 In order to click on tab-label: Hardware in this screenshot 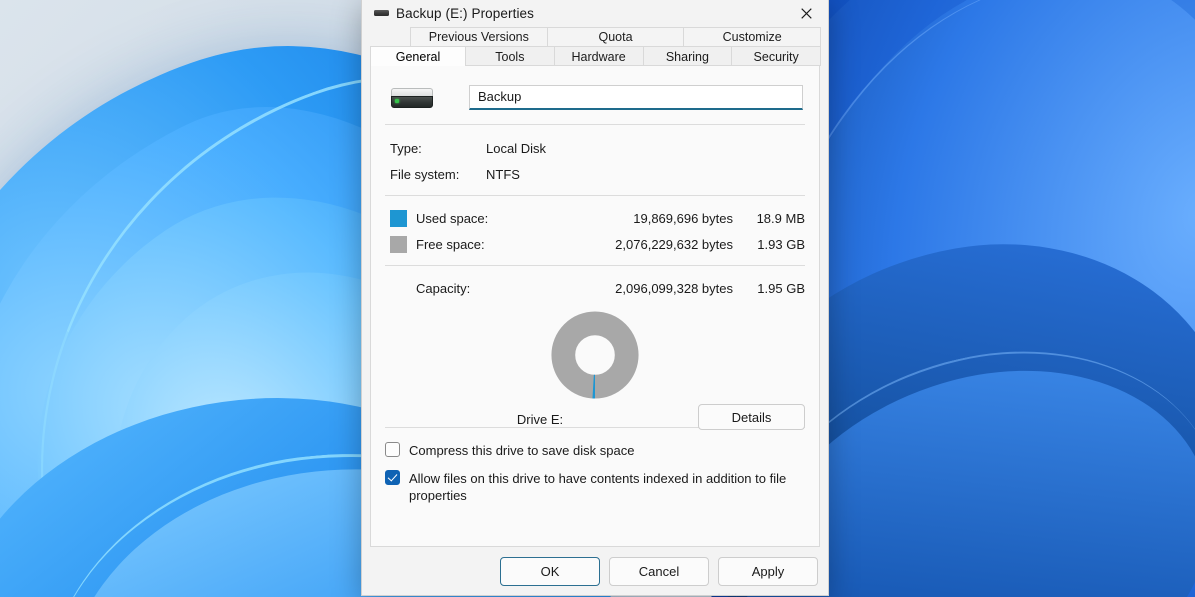, I will do `click(598, 56)`.